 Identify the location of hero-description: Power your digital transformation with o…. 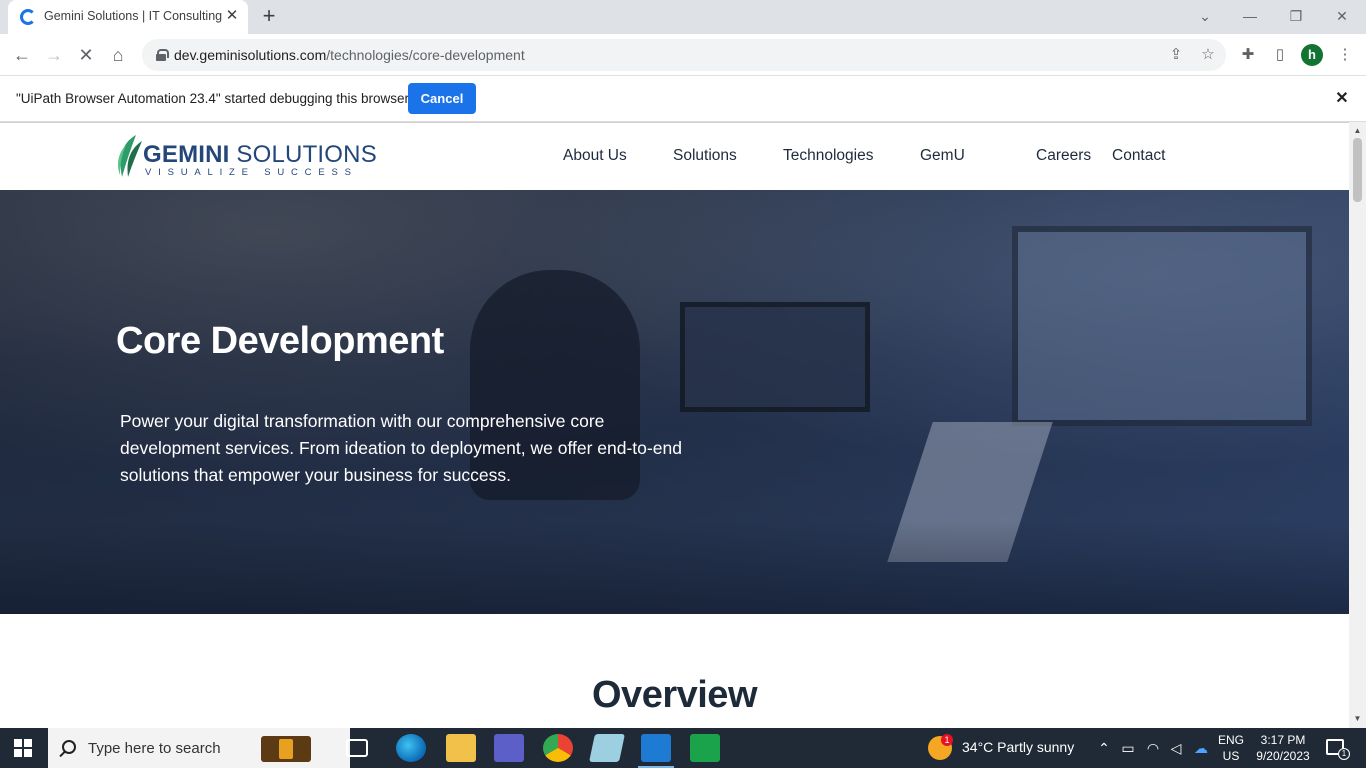
(401, 448).